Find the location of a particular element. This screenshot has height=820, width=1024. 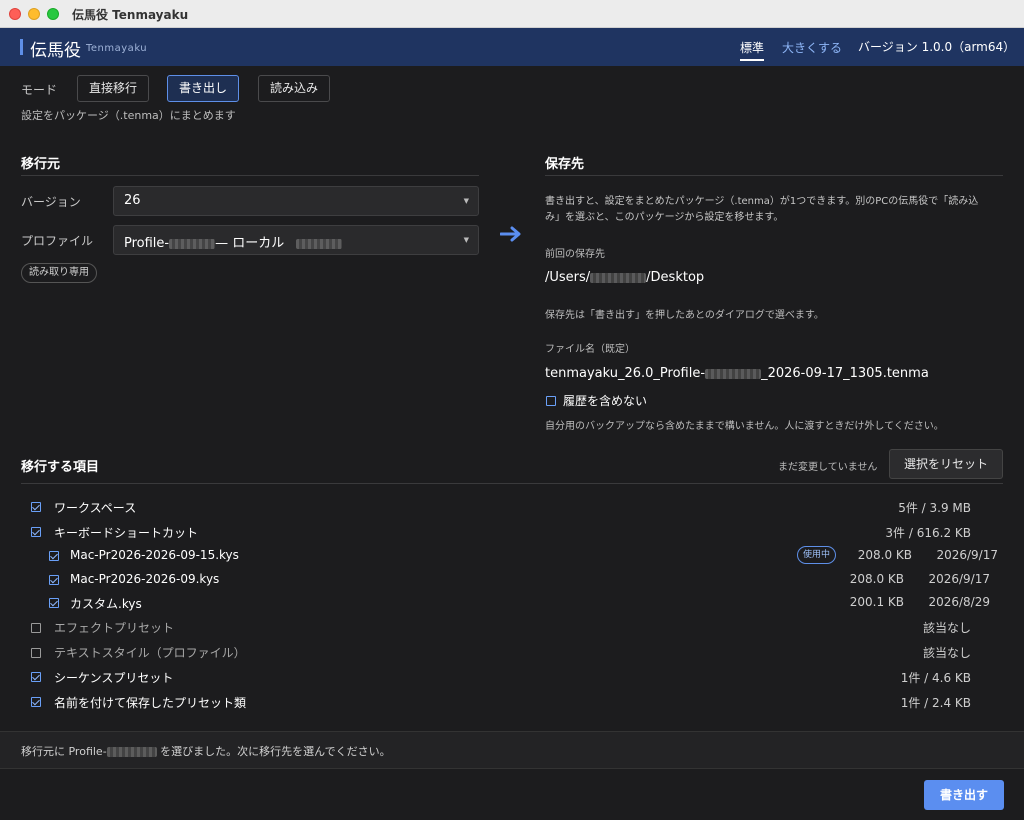

workspace-checkbox is located at coordinates (36, 507).